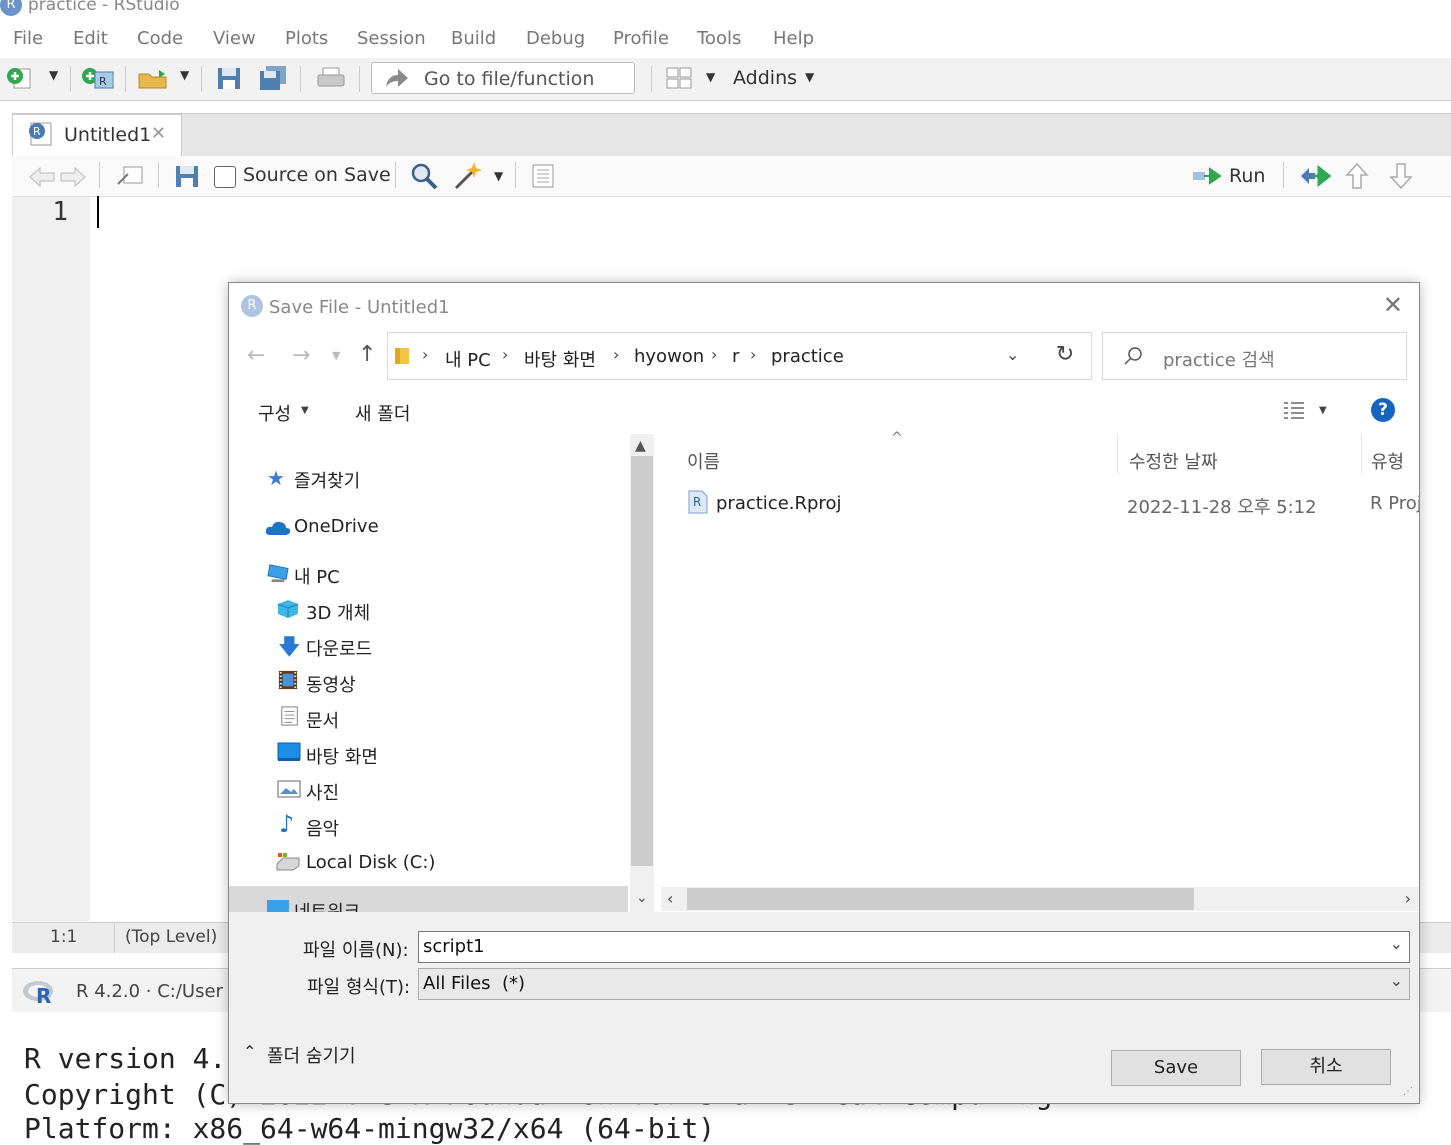 This screenshot has height=1145, width=1451. What do you see at coordinates (331, 684) in the screenshot?
I see `nav-videos: 동영상` at bounding box center [331, 684].